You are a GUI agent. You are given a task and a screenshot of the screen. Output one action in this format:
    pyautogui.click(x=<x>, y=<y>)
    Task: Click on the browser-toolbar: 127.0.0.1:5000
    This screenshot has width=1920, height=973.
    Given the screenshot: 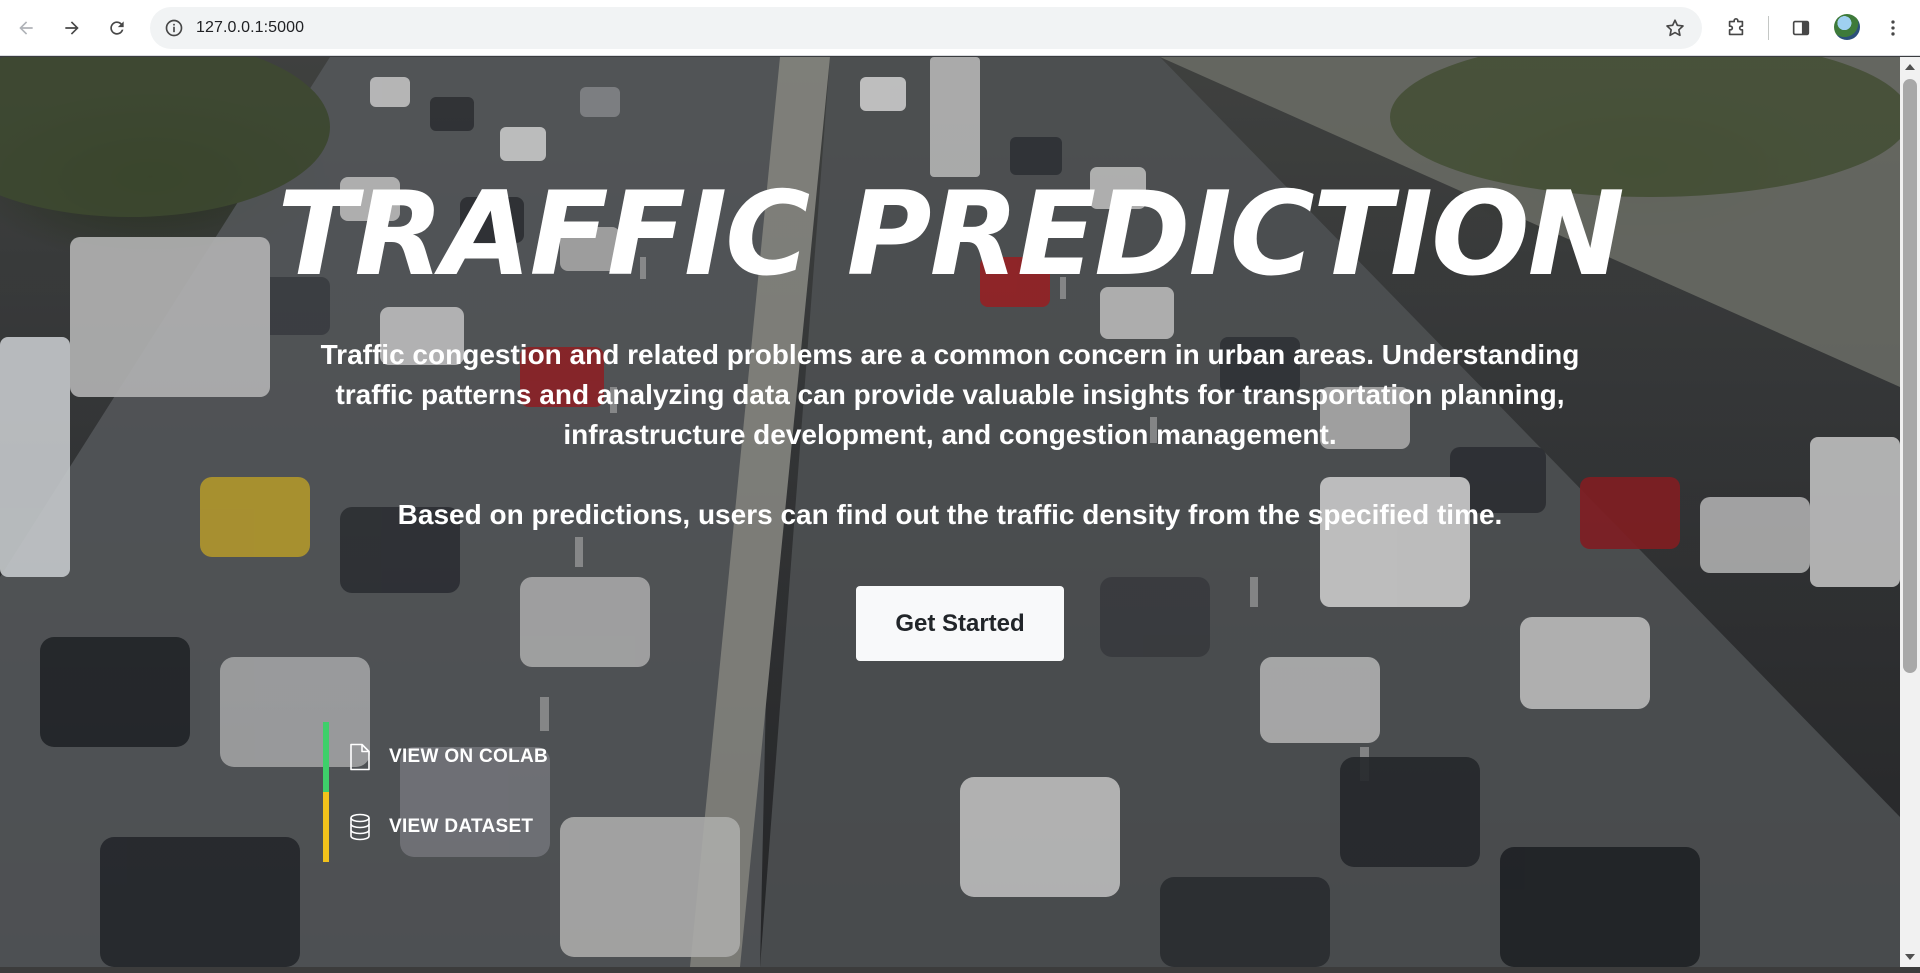 What is the action you would take?
    pyautogui.click(x=960, y=28)
    